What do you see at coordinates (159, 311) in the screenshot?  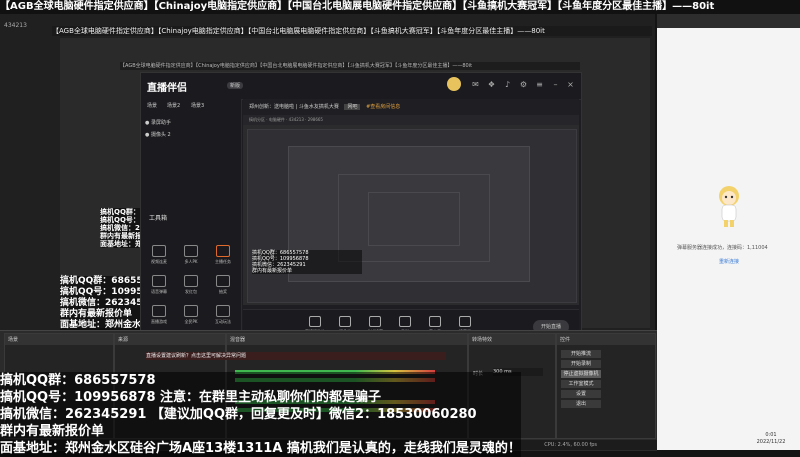 I see `game-icon` at bounding box center [159, 311].